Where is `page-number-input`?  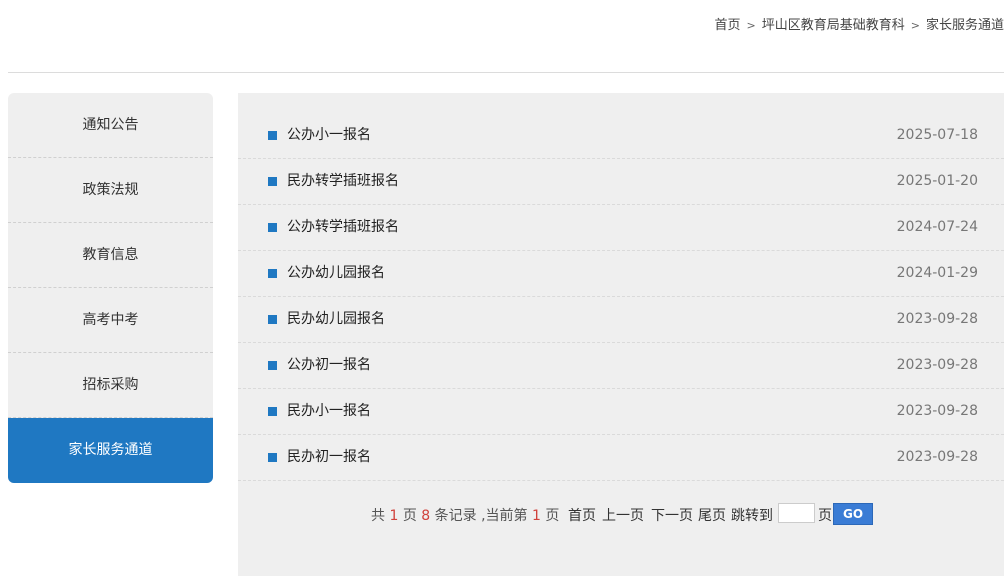 page-number-input is located at coordinates (796, 513).